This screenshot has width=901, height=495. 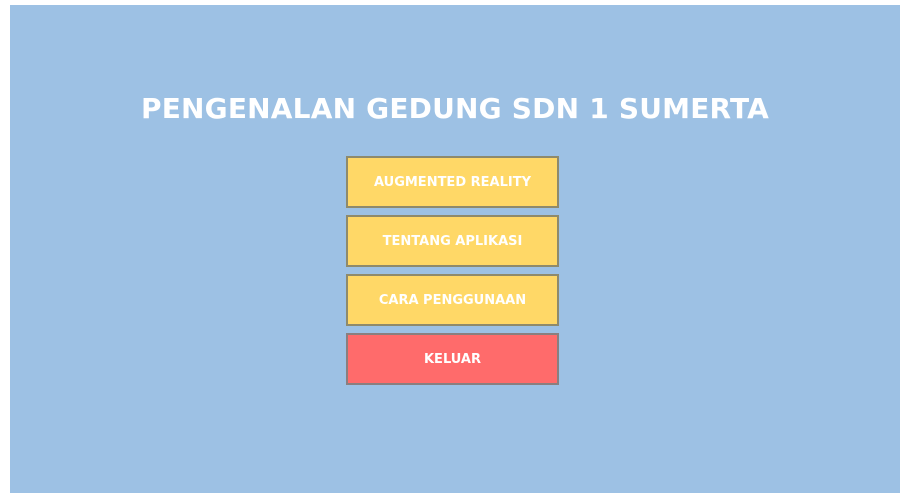 What do you see at coordinates (455, 108) in the screenshot?
I see `page-title: PENGENALAN GEDUNG SDN 1 SUMERTA` at bounding box center [455, 108].